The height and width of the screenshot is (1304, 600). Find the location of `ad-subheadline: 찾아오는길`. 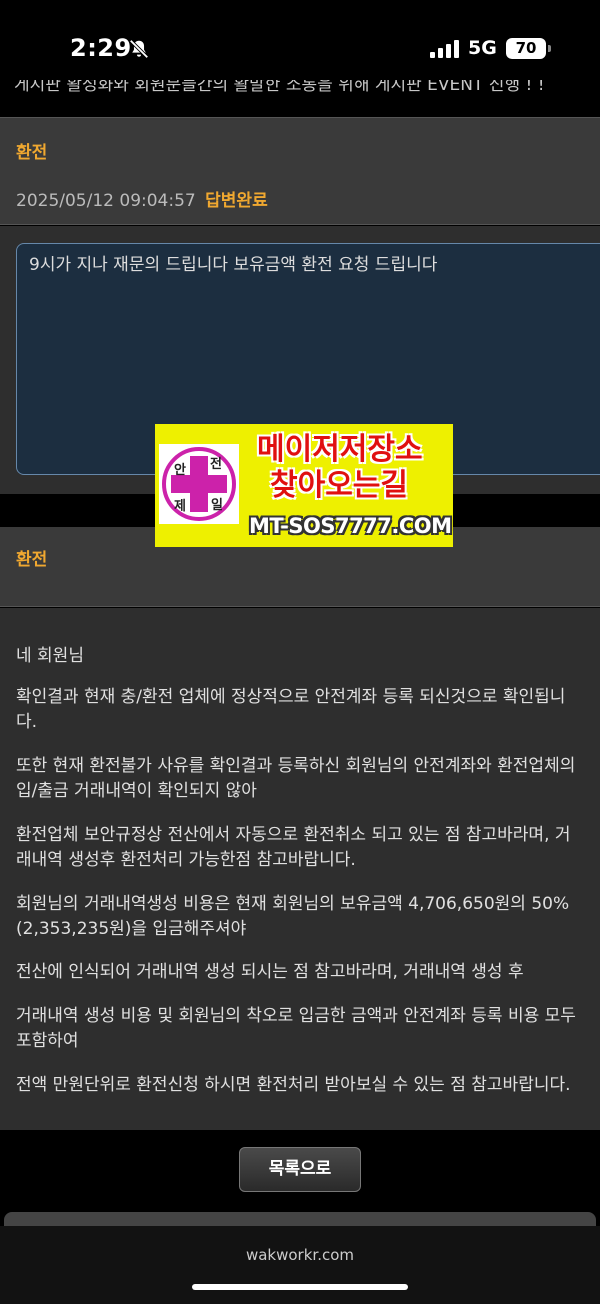

ad-subheadline: 찾아오는길 is located at coordinates (339, 485).